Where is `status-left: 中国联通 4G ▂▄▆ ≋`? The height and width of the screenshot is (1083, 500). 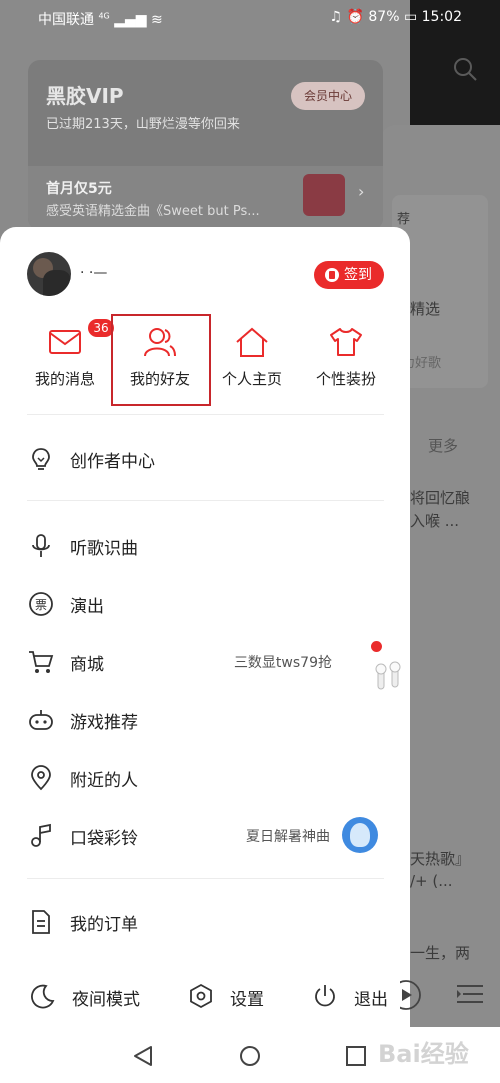
status-left: 中国联通 4G ▂▄▆ ≋ is located at coordinates (100, 19).